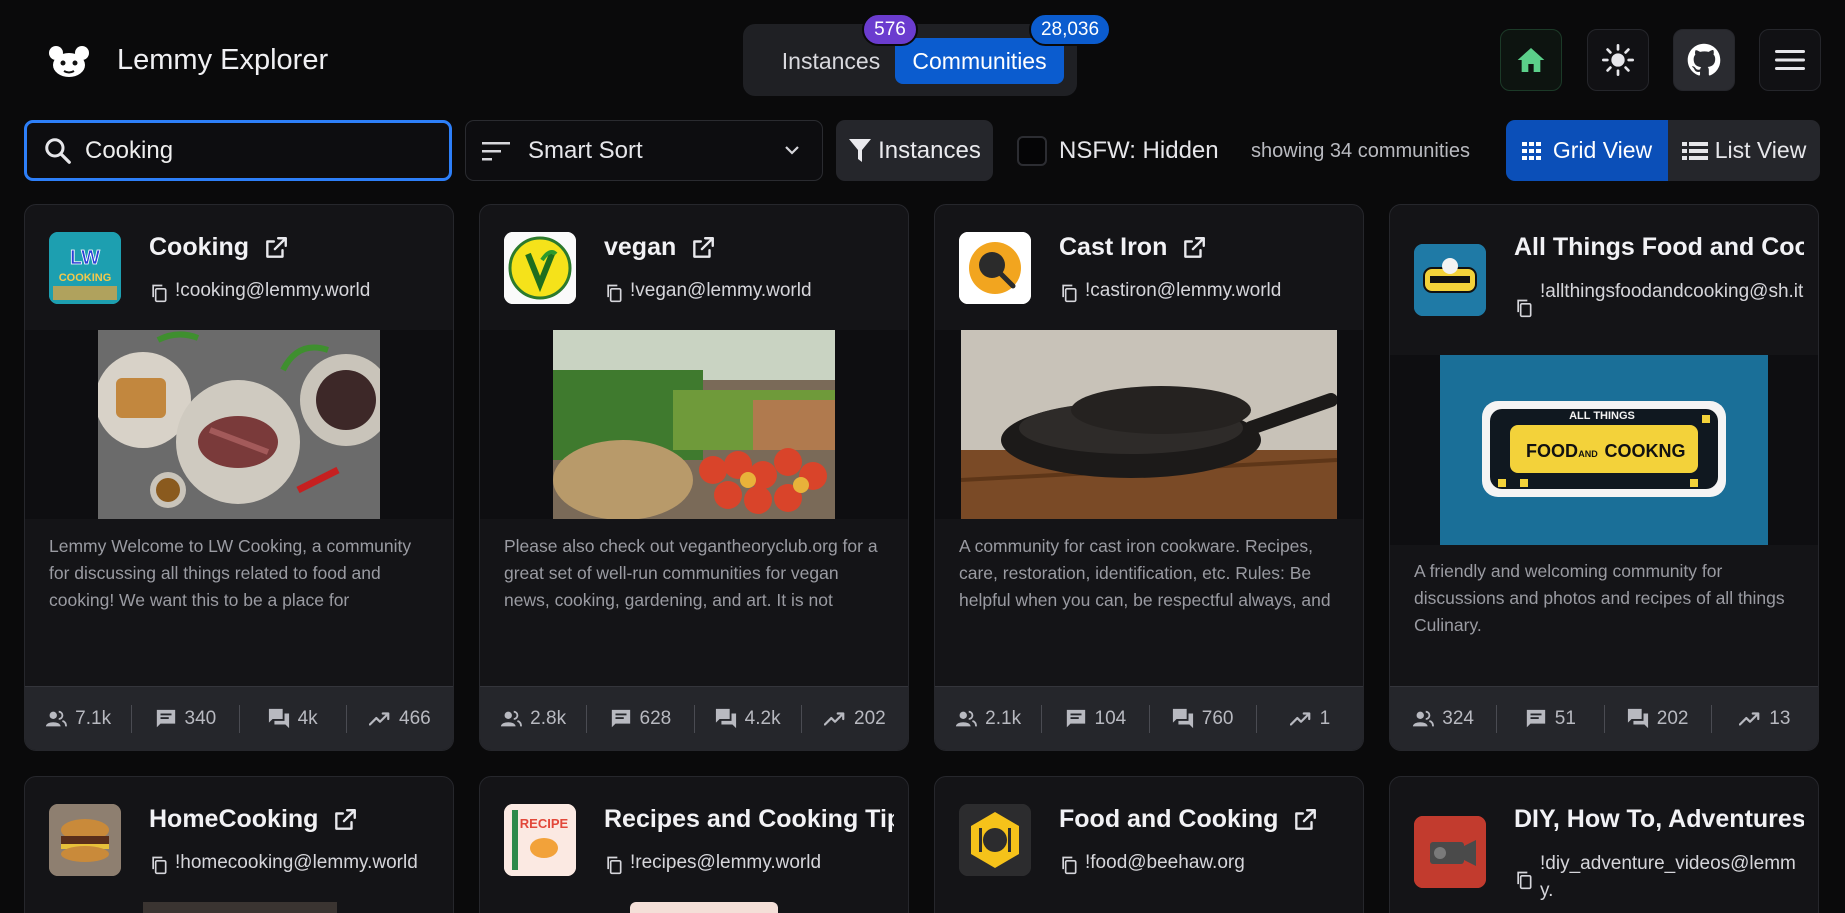  What do you see at coordinates (1204, 863) in the screenshot?
I see `community-handle: !food@beehaw.org` at bounding box center [1204, 863].